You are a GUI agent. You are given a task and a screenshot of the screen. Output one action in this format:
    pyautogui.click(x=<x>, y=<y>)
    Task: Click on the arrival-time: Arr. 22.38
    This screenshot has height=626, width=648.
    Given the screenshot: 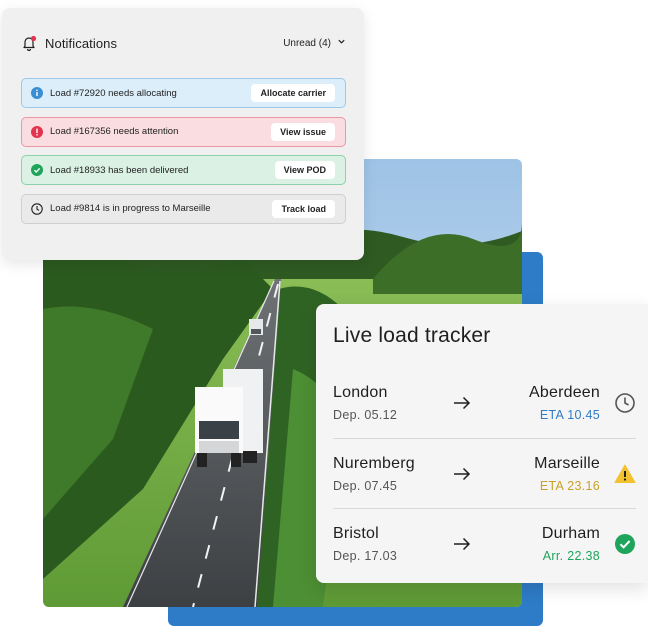 What is the action you would take?
    pyautogui.click(x=571, y=555)
    